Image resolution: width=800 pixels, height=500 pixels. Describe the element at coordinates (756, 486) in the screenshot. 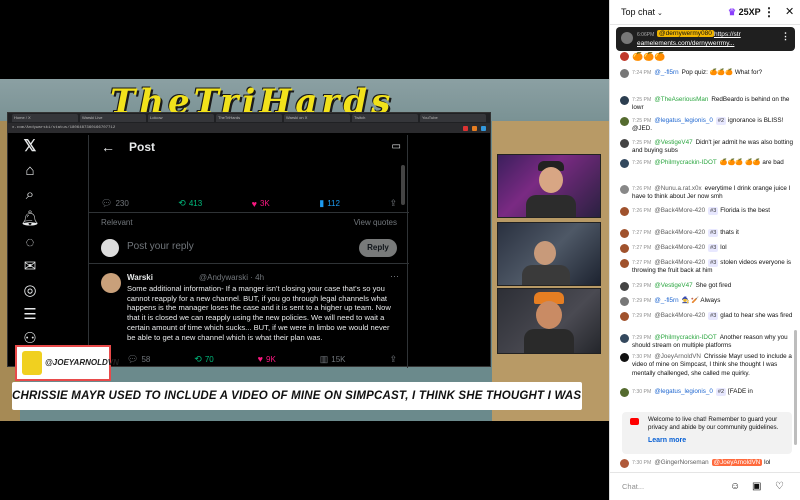

I see `super-chat-icon: ▣` at that location.